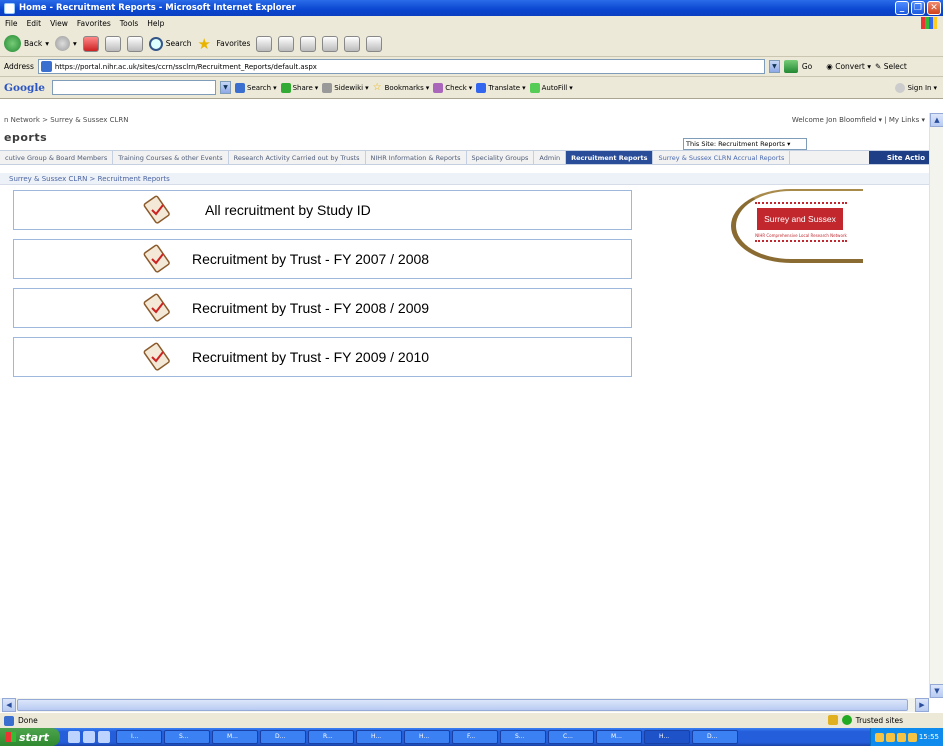 The height and width of the screenshot is (746, 943). Describe the element at coordinates (112, 43) in the screenshot. I see `refresh-icon` at that location.